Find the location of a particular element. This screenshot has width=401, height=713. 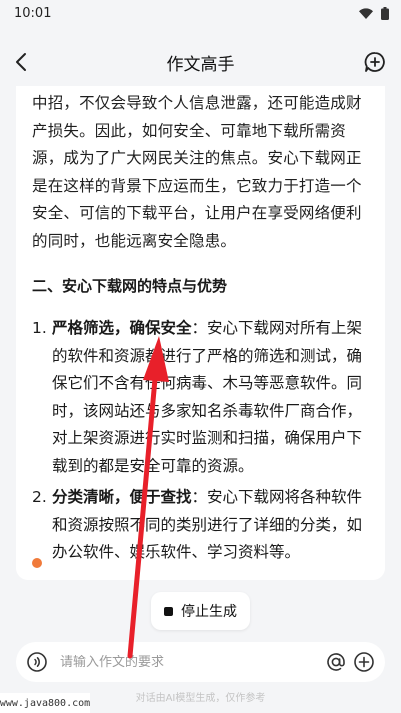

nav-bar: 作文高手 is located at coordinates (200, 62).